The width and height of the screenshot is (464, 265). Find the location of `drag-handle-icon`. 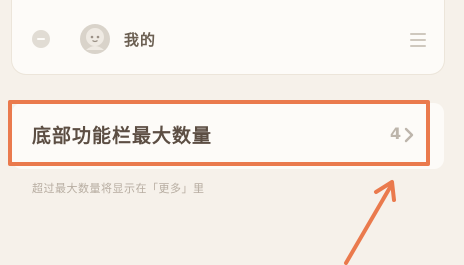

drag-handle-icon is located at coordinates (418, 40).